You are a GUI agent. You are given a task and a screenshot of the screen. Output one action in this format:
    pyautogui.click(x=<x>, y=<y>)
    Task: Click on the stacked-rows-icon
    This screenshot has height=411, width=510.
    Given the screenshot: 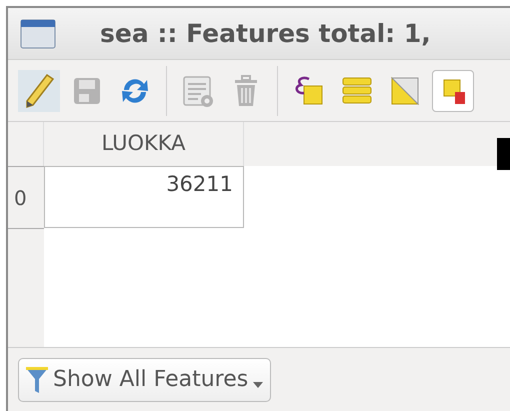 What is the action you would take?
    pyautogui.click(x=357, y=90)
    